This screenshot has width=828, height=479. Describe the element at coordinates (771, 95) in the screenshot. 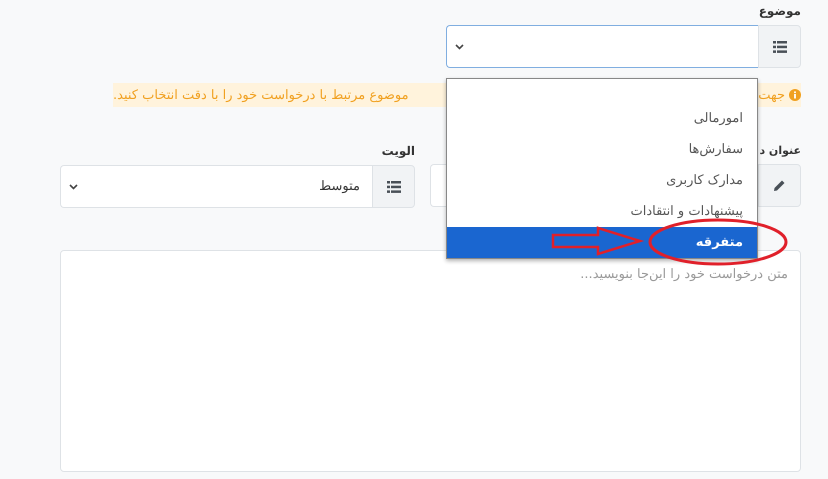

I see `alert-text: جهت` at that location.